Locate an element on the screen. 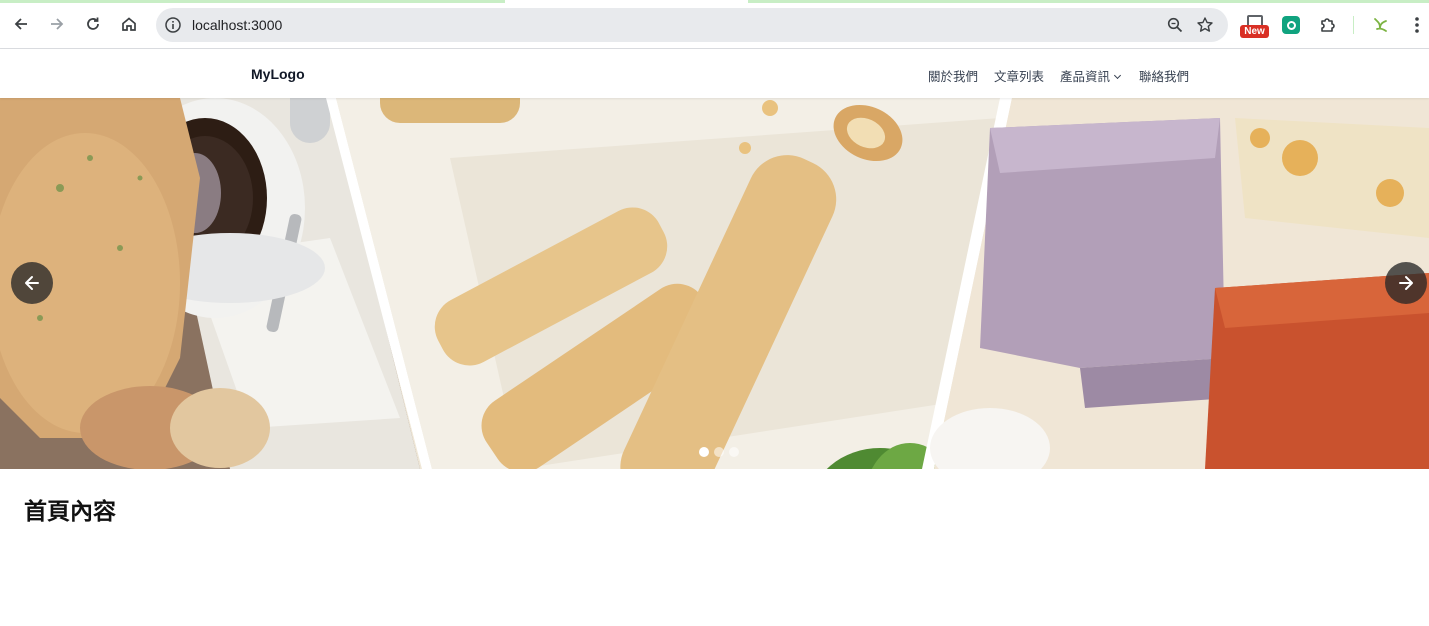 Image resolution: width=1429 pixels, height=626 pixels. zoom-icon is located at coordinates (1175, 25).